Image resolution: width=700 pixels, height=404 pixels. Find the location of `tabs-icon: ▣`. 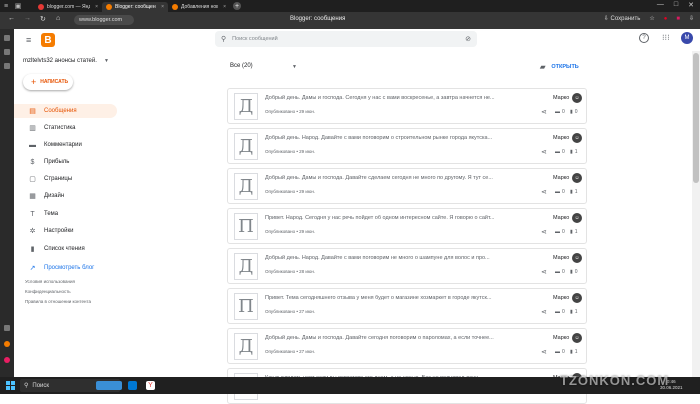

tabs-icon: ▣ is located at coordinates (18, 6).